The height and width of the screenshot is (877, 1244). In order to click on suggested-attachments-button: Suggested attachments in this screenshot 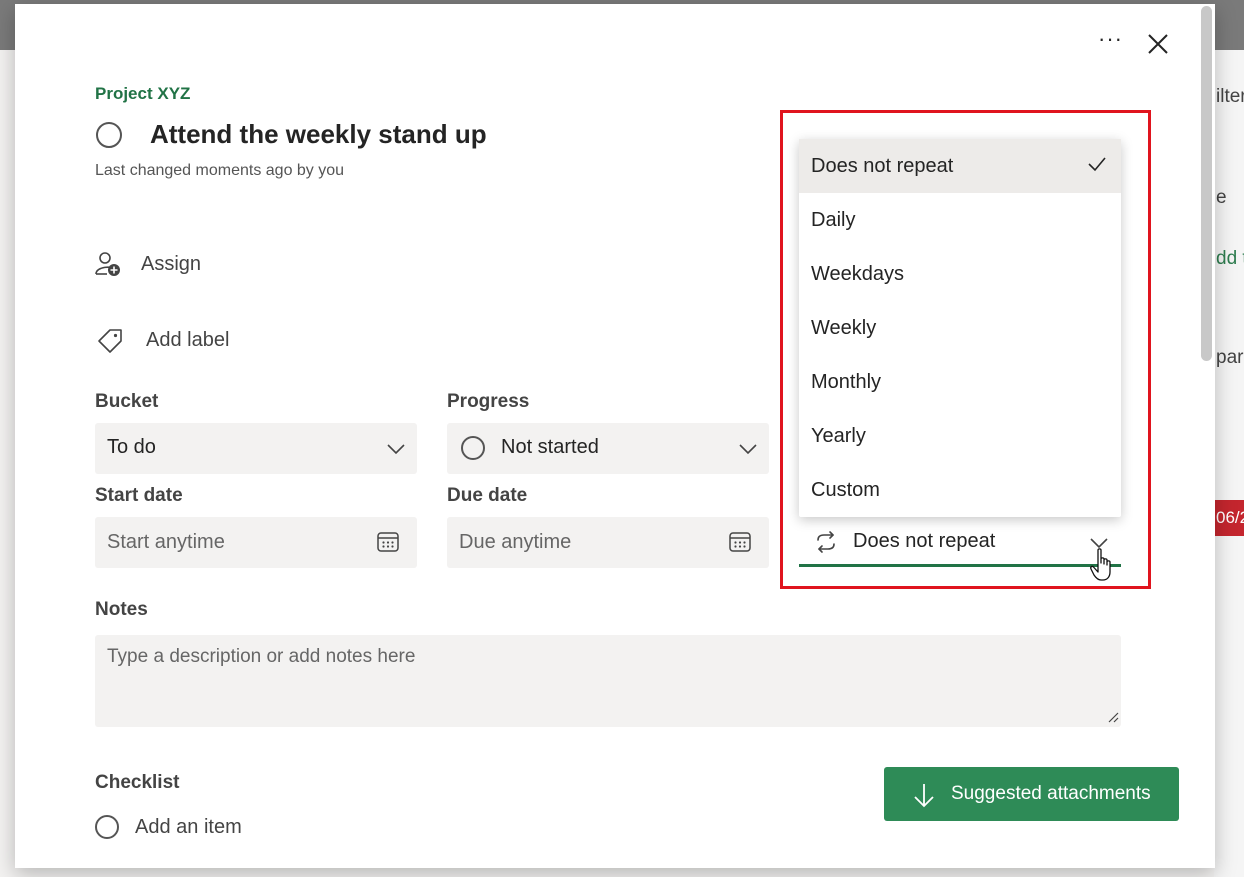, I will do `click(1031, 794)`.